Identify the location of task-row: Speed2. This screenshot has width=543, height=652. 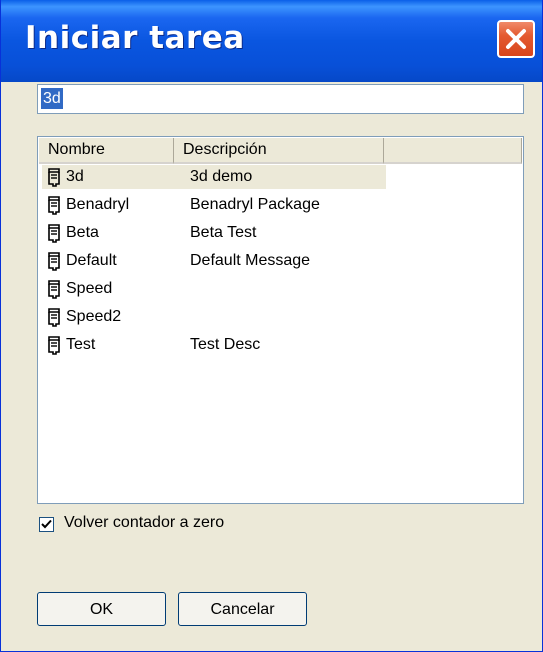
(214, 317).